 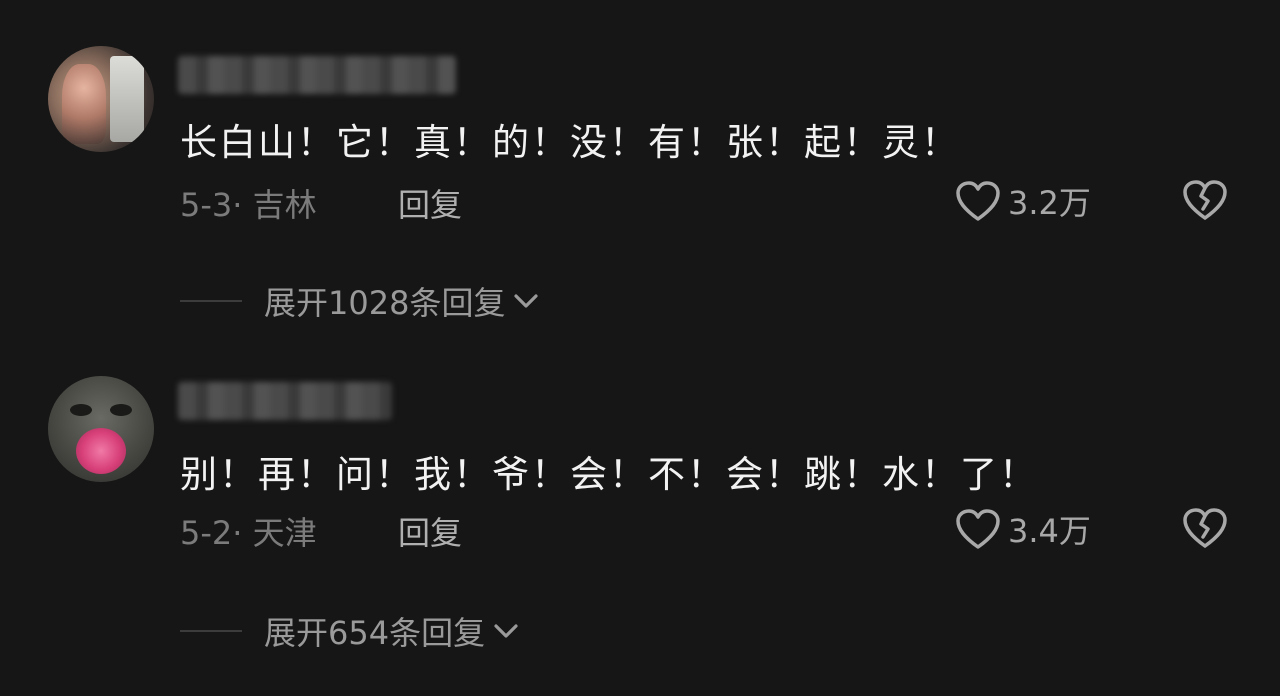 What do you see at coordinates (127, 99) in the screenshot?
I see `avatar-background` at bounding box center [127, 99].